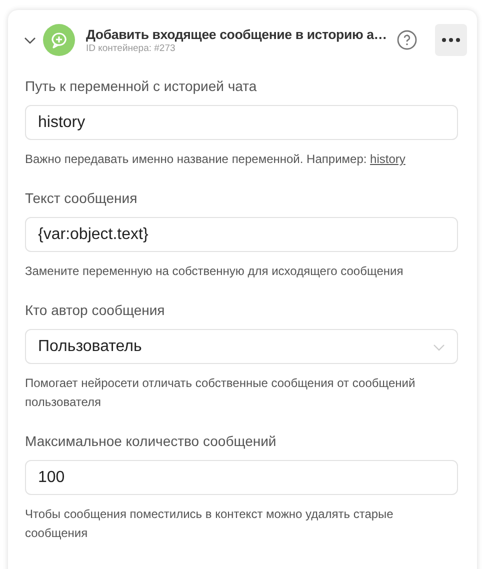 The width and height of the screenshot is (485, 569). I want to click on chat-add-icon, so click(59, 40).